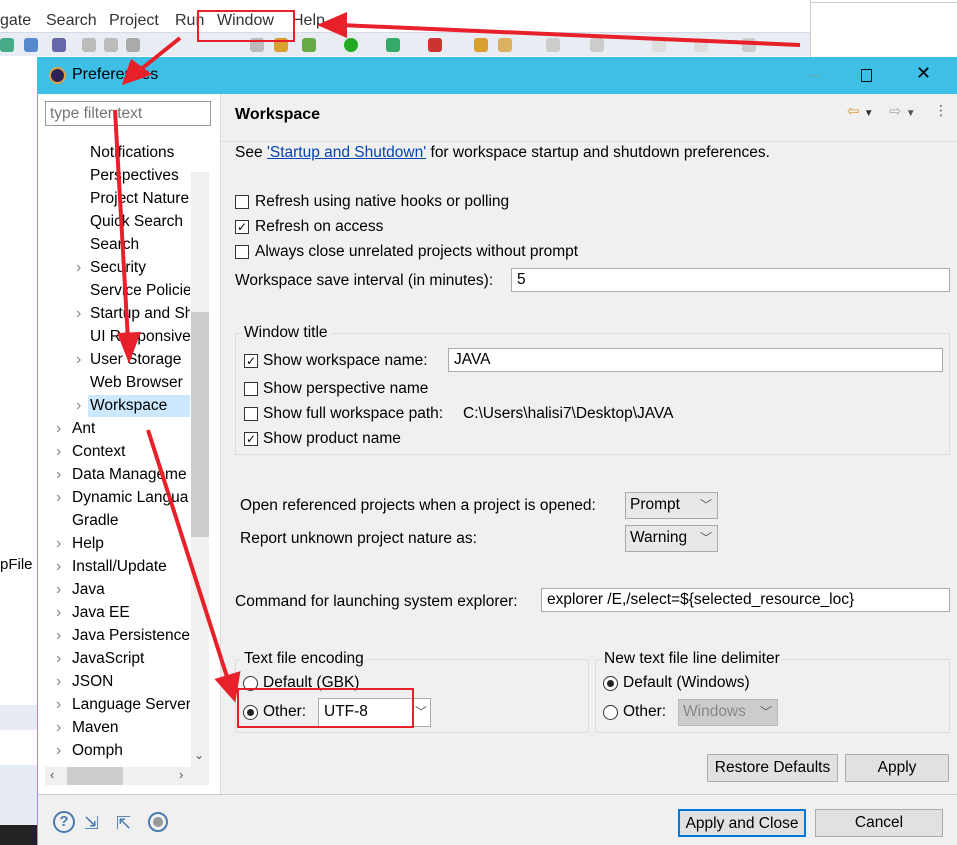  What do you see at coordinates (325, 708) in the screenshot?
I see `encoding-highlight` at bounding box center [325, 708].